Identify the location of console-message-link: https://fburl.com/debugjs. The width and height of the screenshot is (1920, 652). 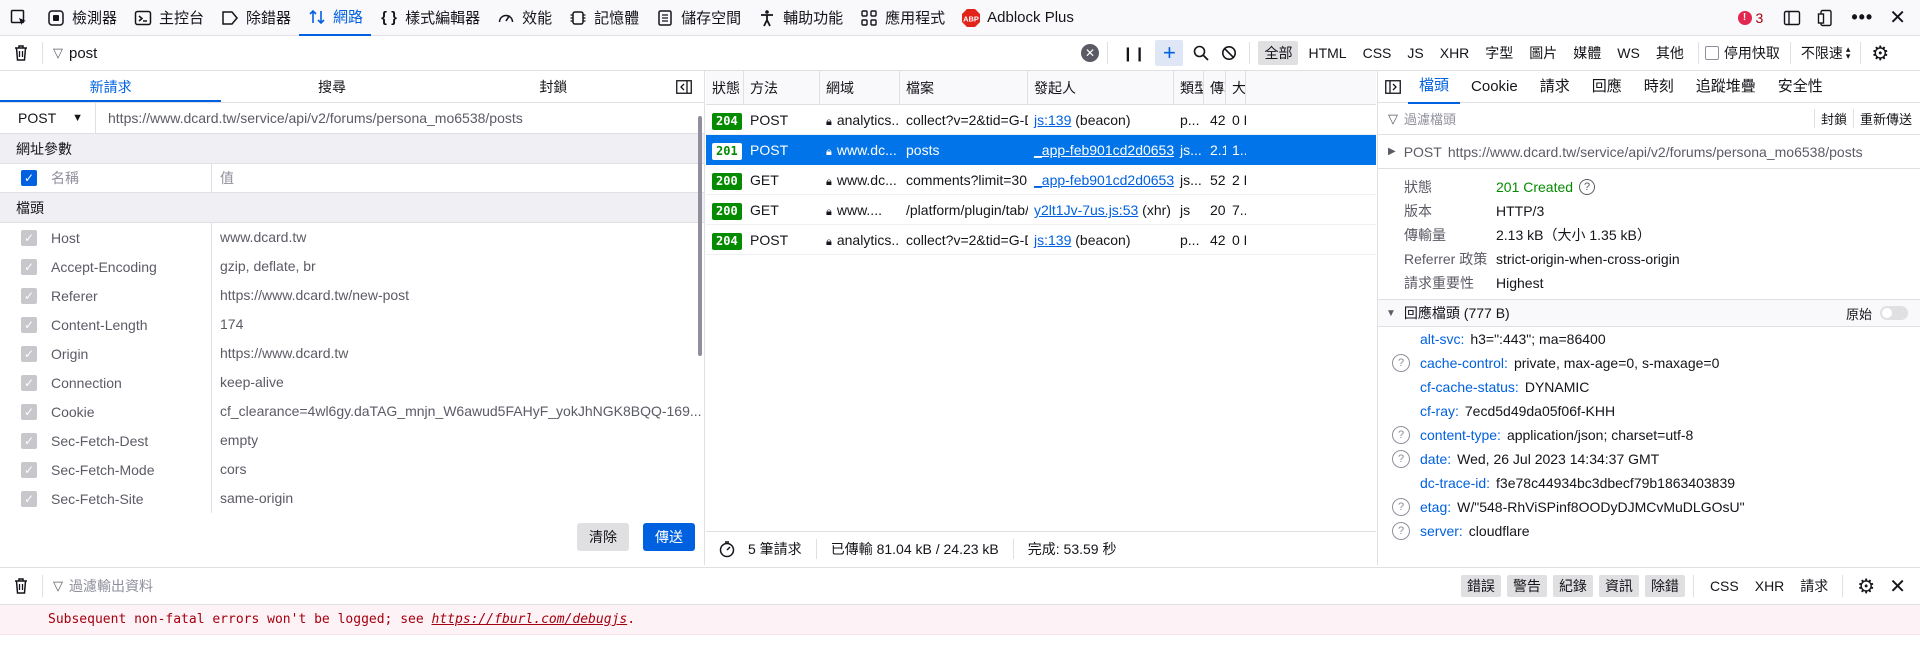
(530, 619).